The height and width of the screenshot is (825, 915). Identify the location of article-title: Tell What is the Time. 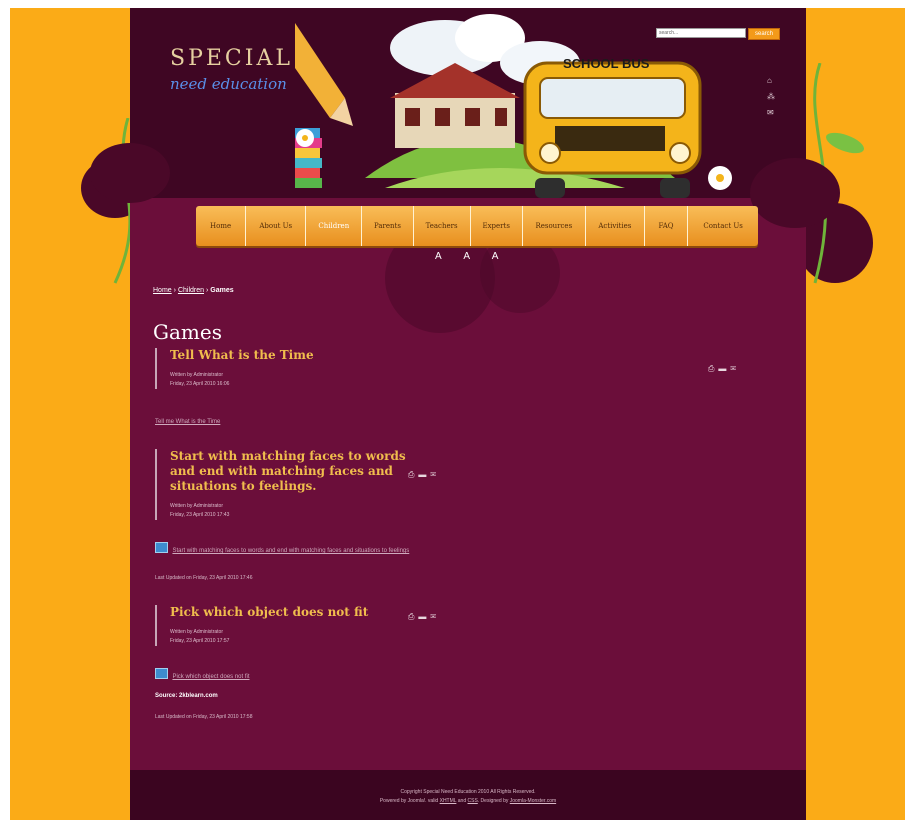
(250, 355).